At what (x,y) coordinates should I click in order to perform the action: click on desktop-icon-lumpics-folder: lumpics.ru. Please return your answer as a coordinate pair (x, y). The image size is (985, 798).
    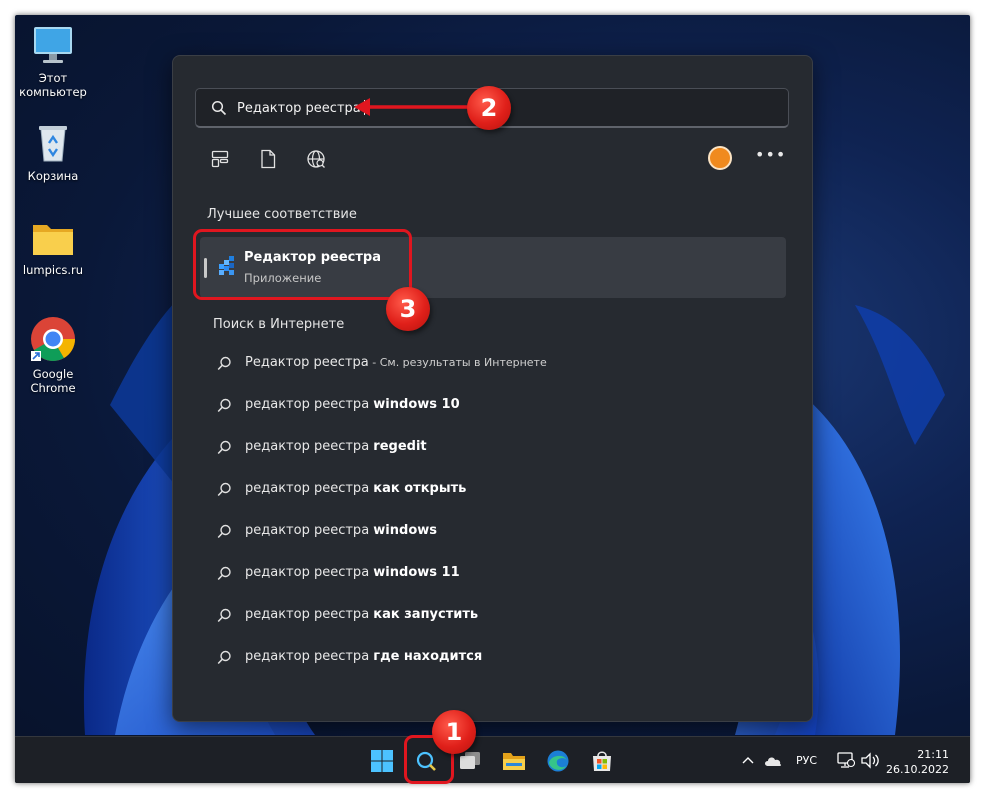
    Looking at the image, I should click on (53, 248).